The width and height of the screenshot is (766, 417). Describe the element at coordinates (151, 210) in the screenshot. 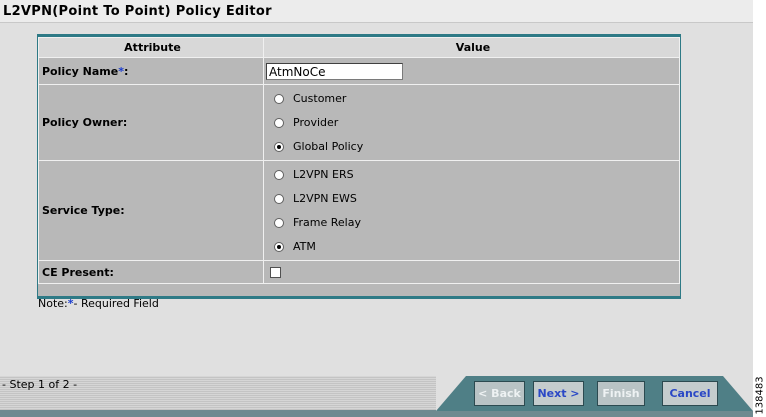

I see `service-type-label: Service Type:` at that location.